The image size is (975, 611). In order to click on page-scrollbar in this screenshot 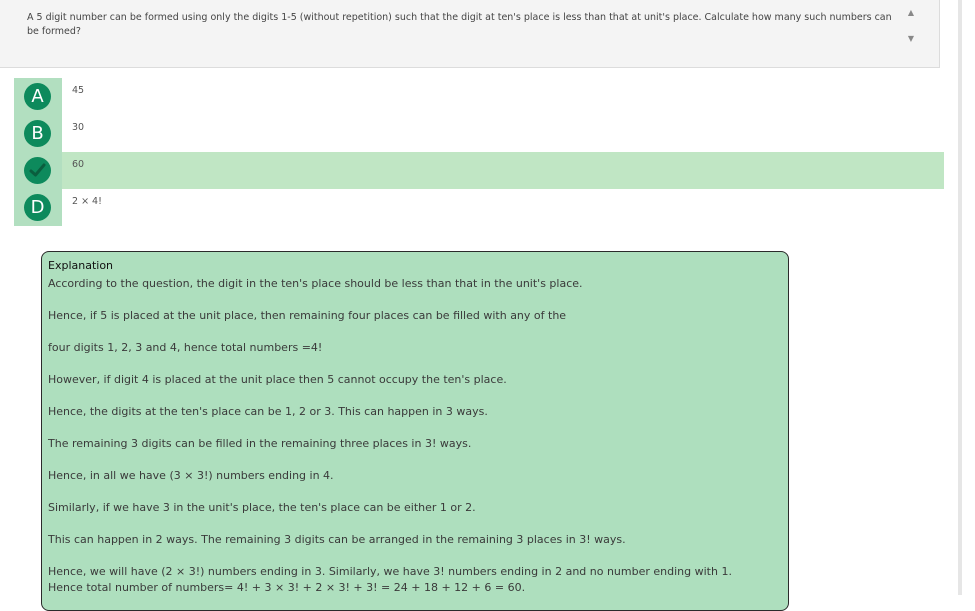, I will do `click(960, 297)`.